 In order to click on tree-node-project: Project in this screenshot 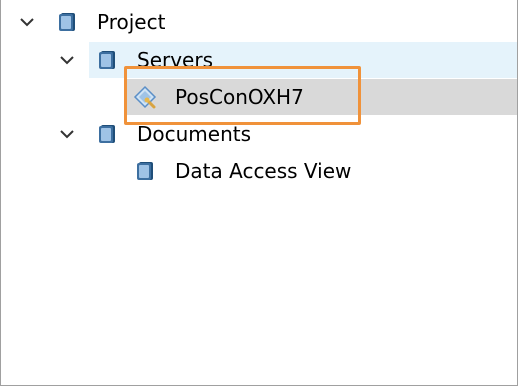, I will do `click(259, 22)`.